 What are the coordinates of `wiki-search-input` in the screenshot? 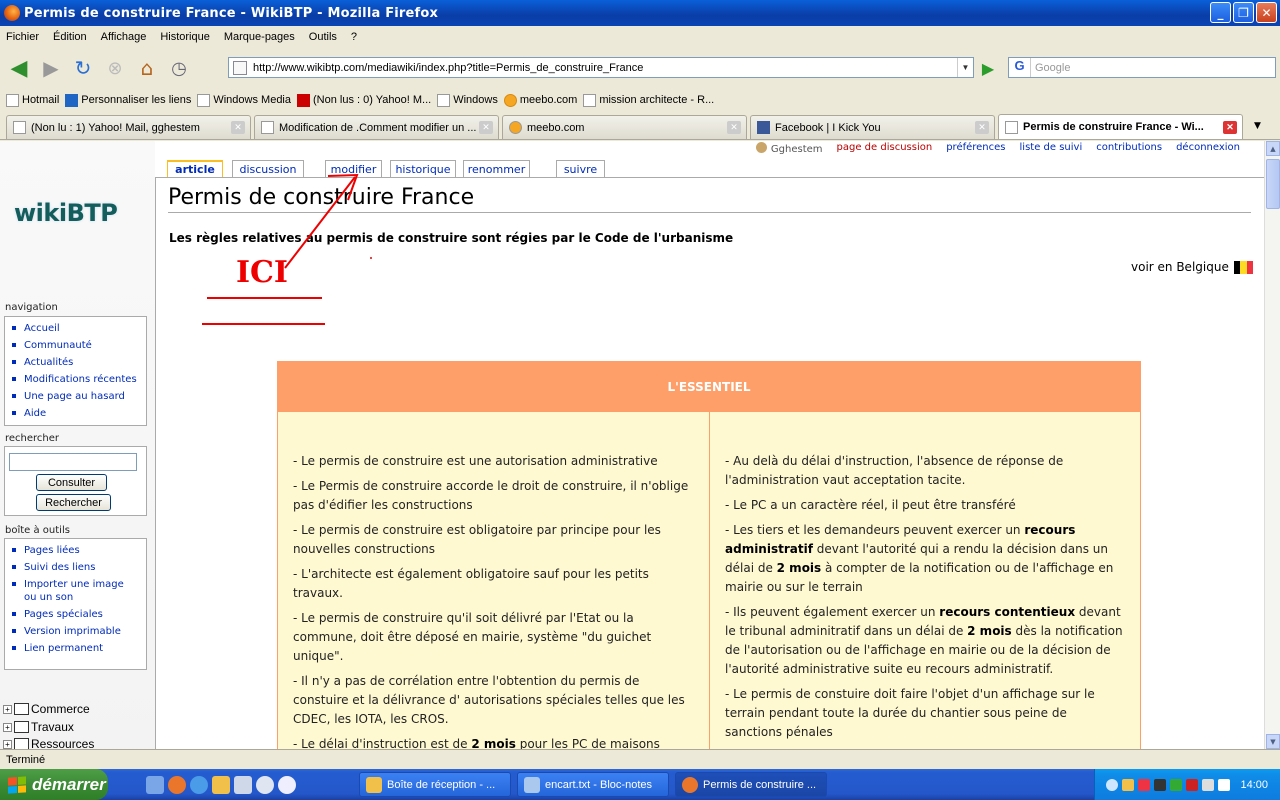 It's located at (73, 462).